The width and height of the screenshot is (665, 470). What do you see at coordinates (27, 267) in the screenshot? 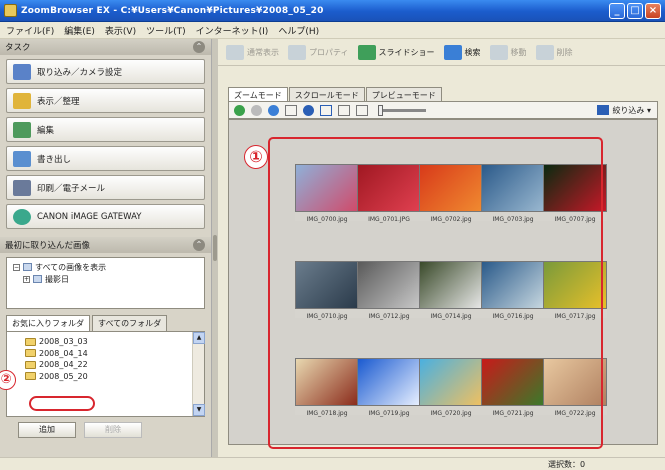
I see `image-folder-icon` at bounding box center [27, 267].